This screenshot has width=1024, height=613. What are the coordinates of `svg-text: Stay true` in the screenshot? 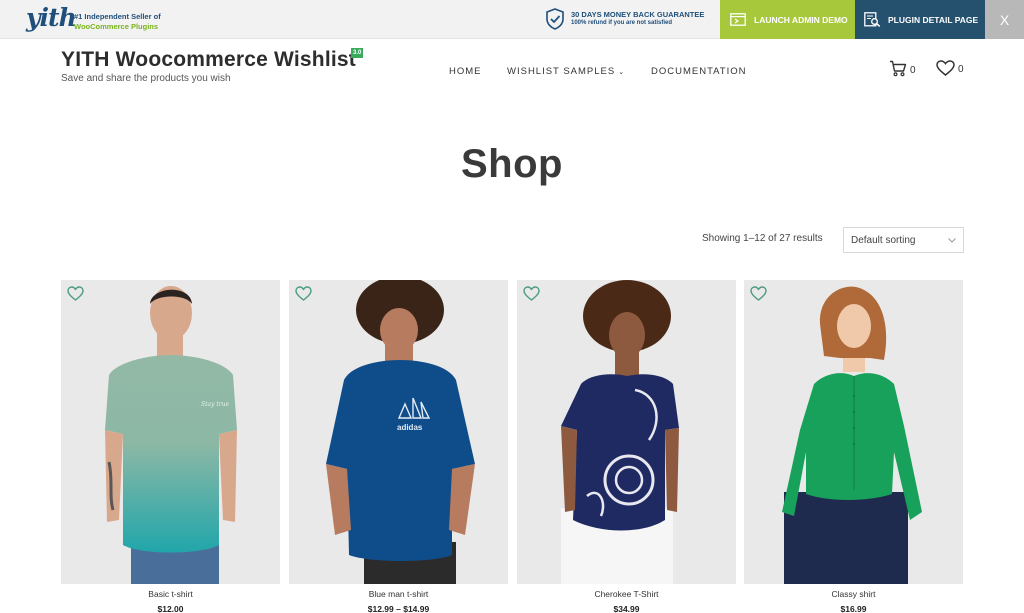 It's located at (215, 404).